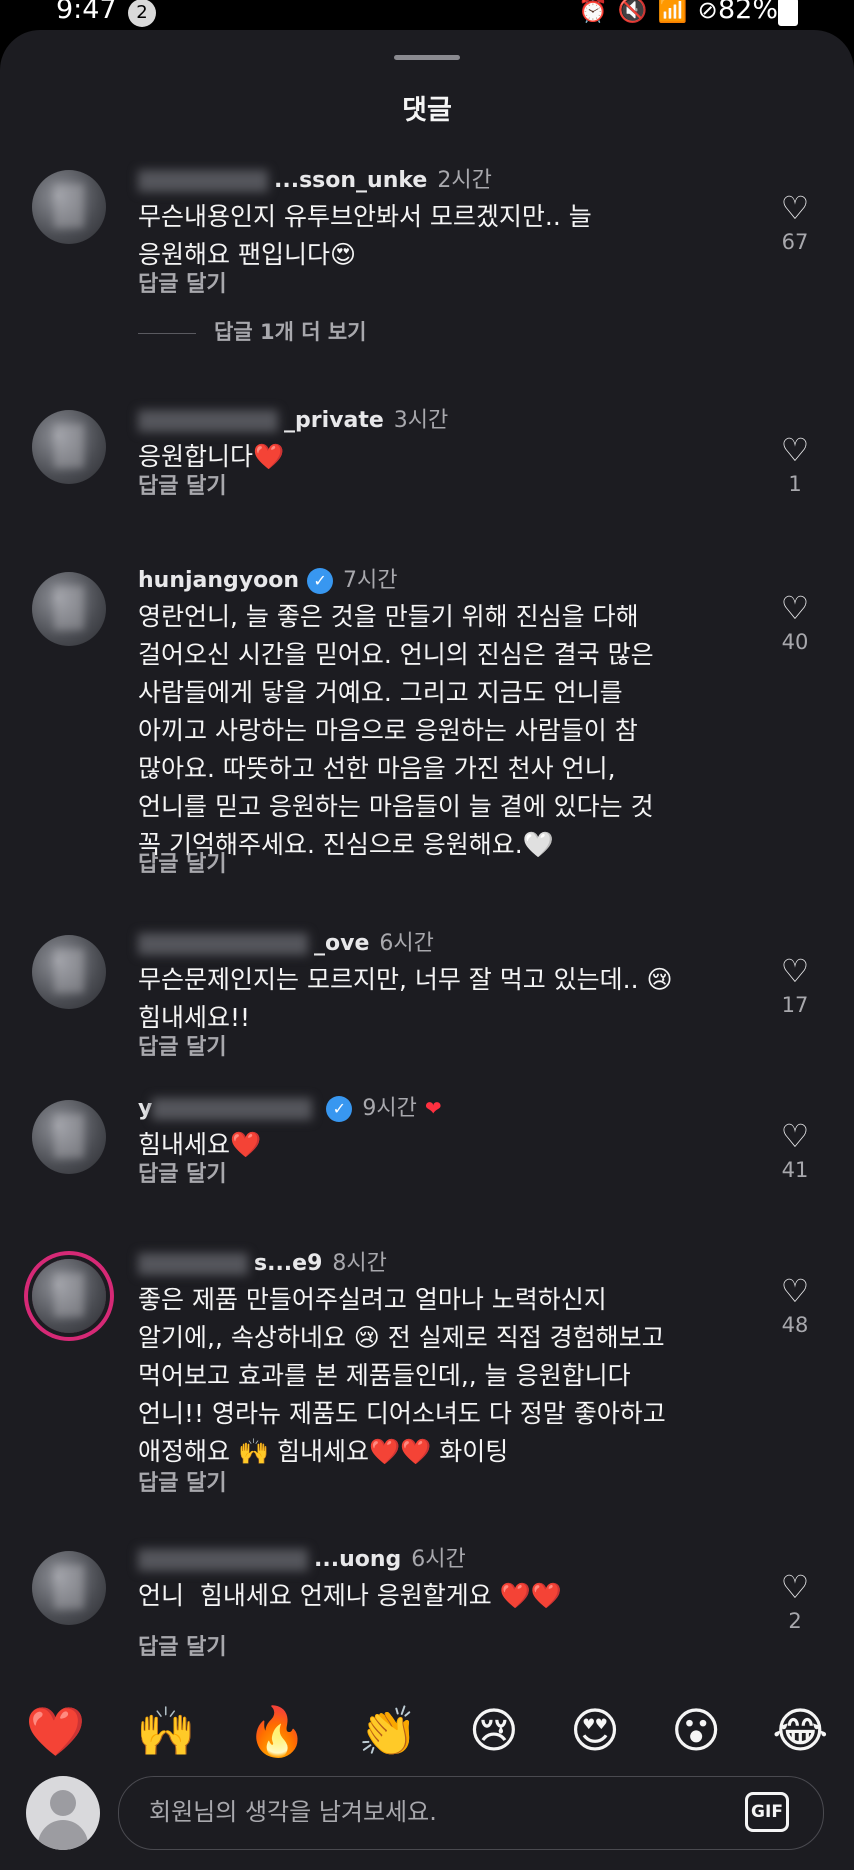  What do you see at coordinates (494, 1731) in the screenshot?
I see `crying-emoji-button: 😢` at bounding box center [494, 1731].